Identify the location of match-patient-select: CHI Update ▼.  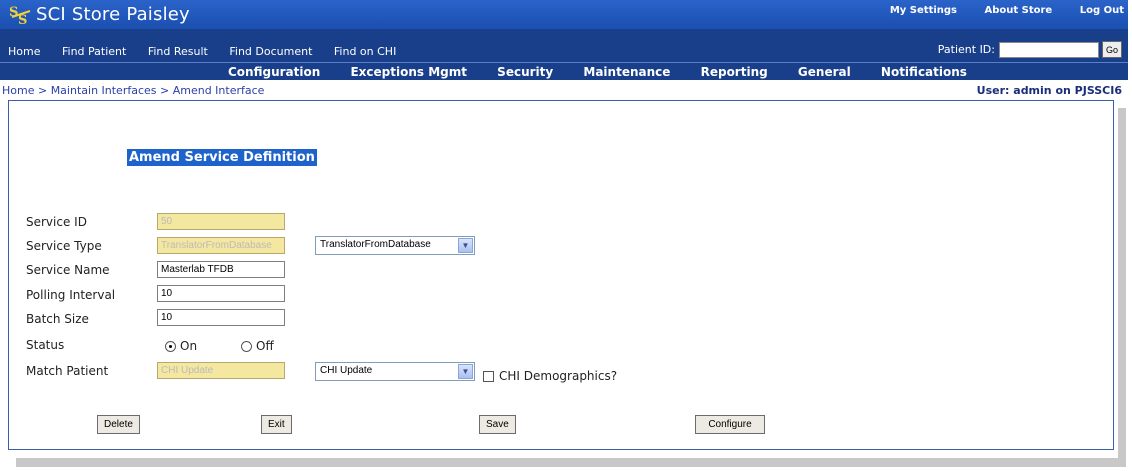
(395, 371).